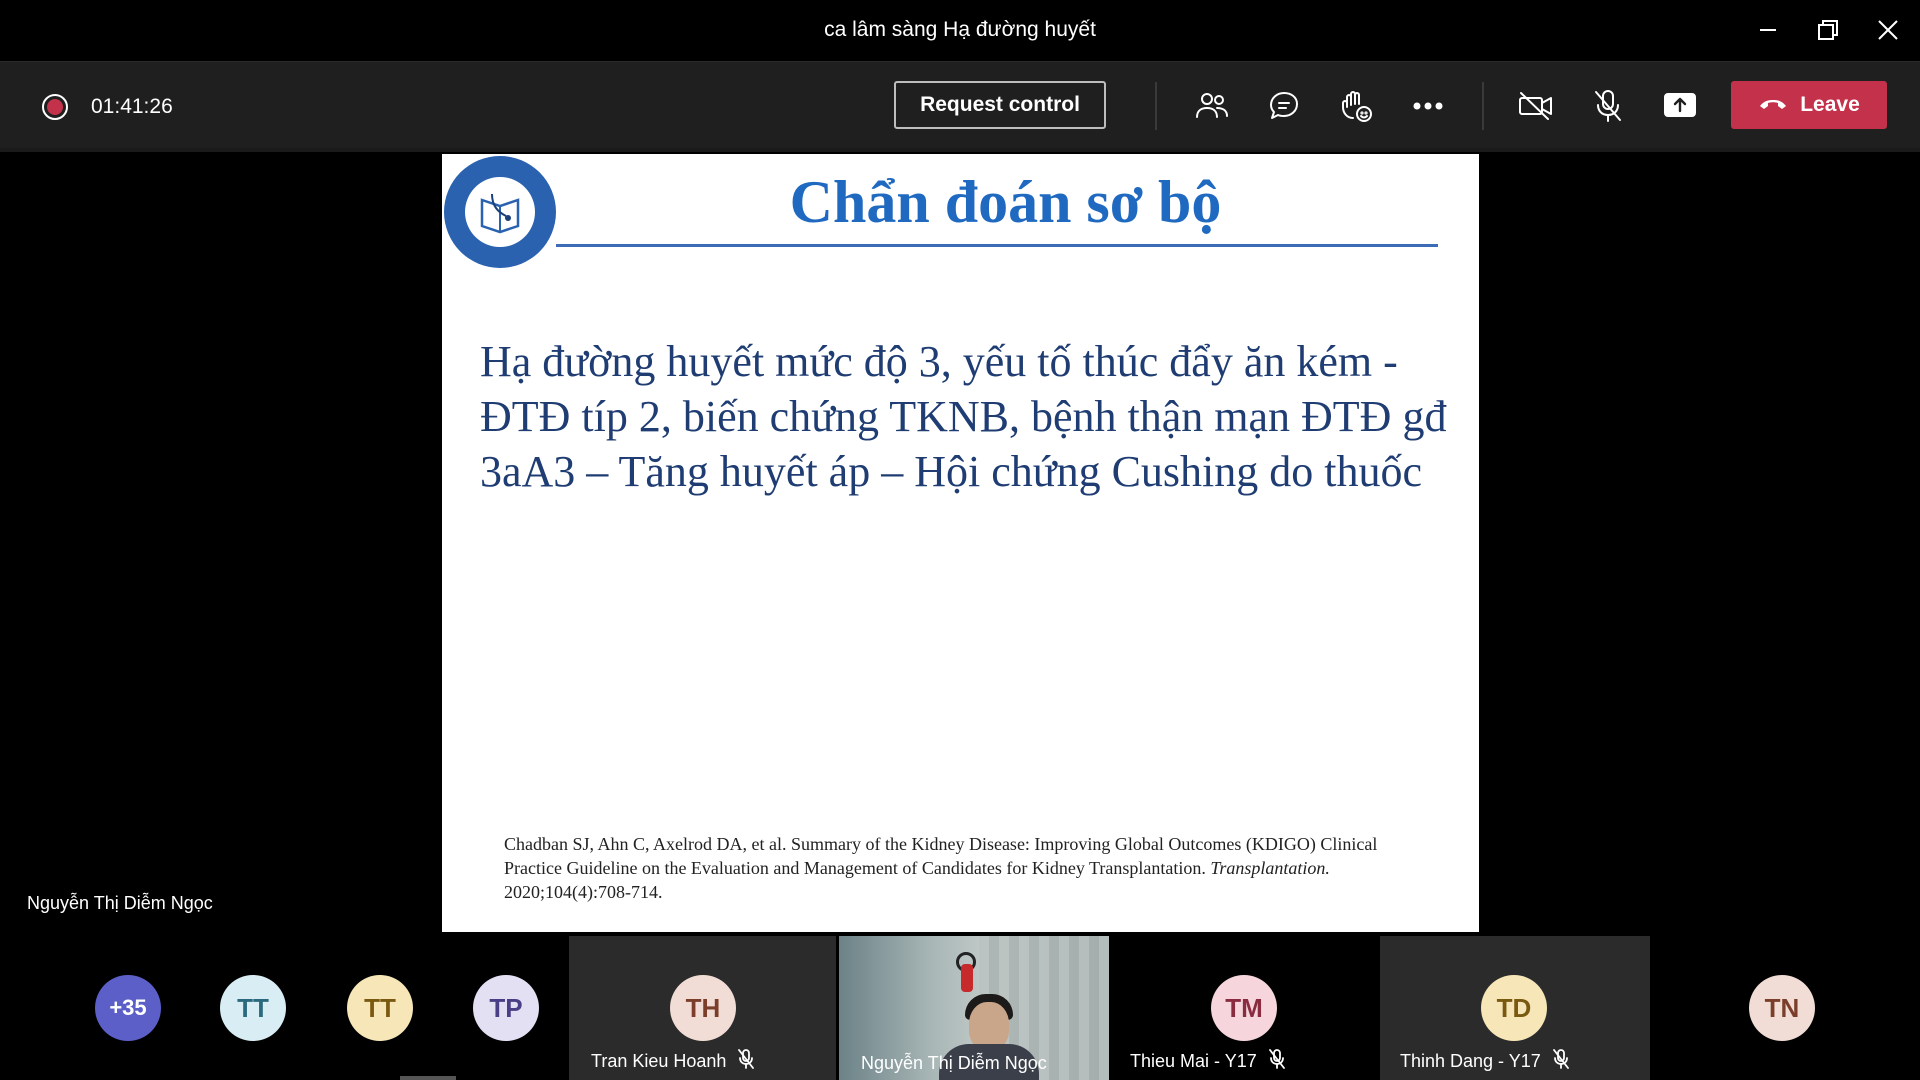  Describe the element at coordinates (1005, 202) in the screenshot. I see `slide-title: Chẩn đoán sơ bộ` at that location.